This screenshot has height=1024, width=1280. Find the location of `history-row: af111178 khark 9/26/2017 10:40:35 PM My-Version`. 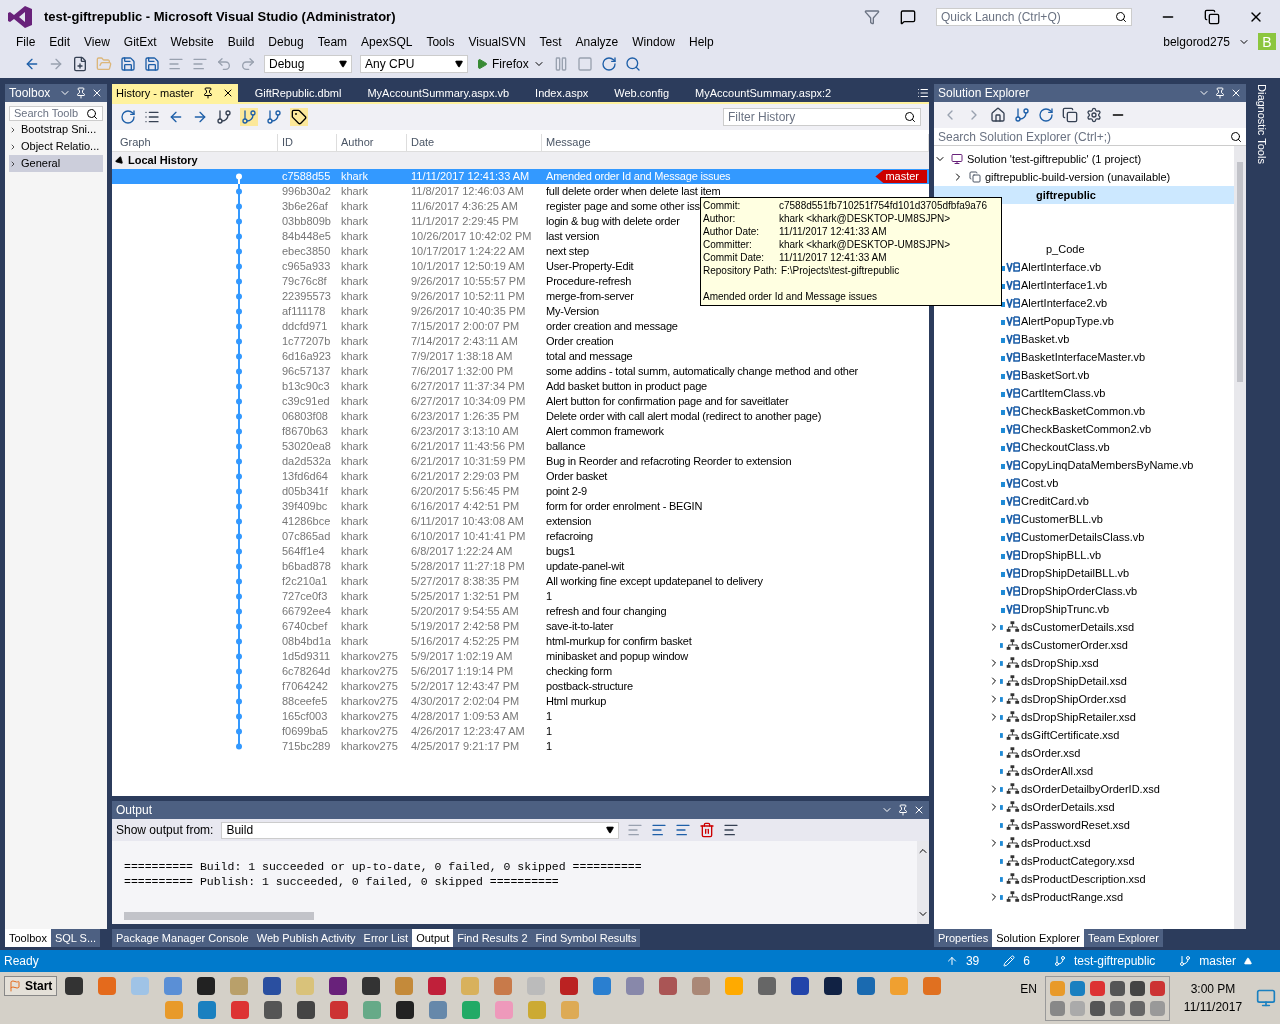

history-row: af111178 khark 9/26/2017 10:40:35 PM My-Version is located at coordinates (520, 311).